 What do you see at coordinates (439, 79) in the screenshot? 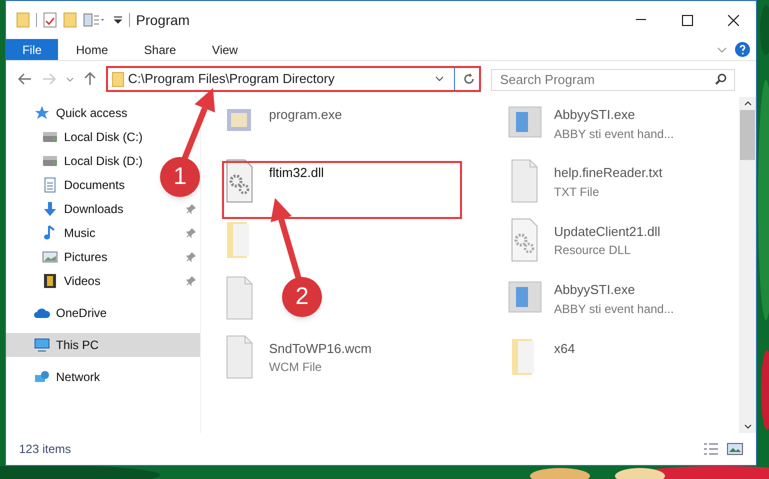
I see `chevron-down-icon` at bounding box center [439, 79].